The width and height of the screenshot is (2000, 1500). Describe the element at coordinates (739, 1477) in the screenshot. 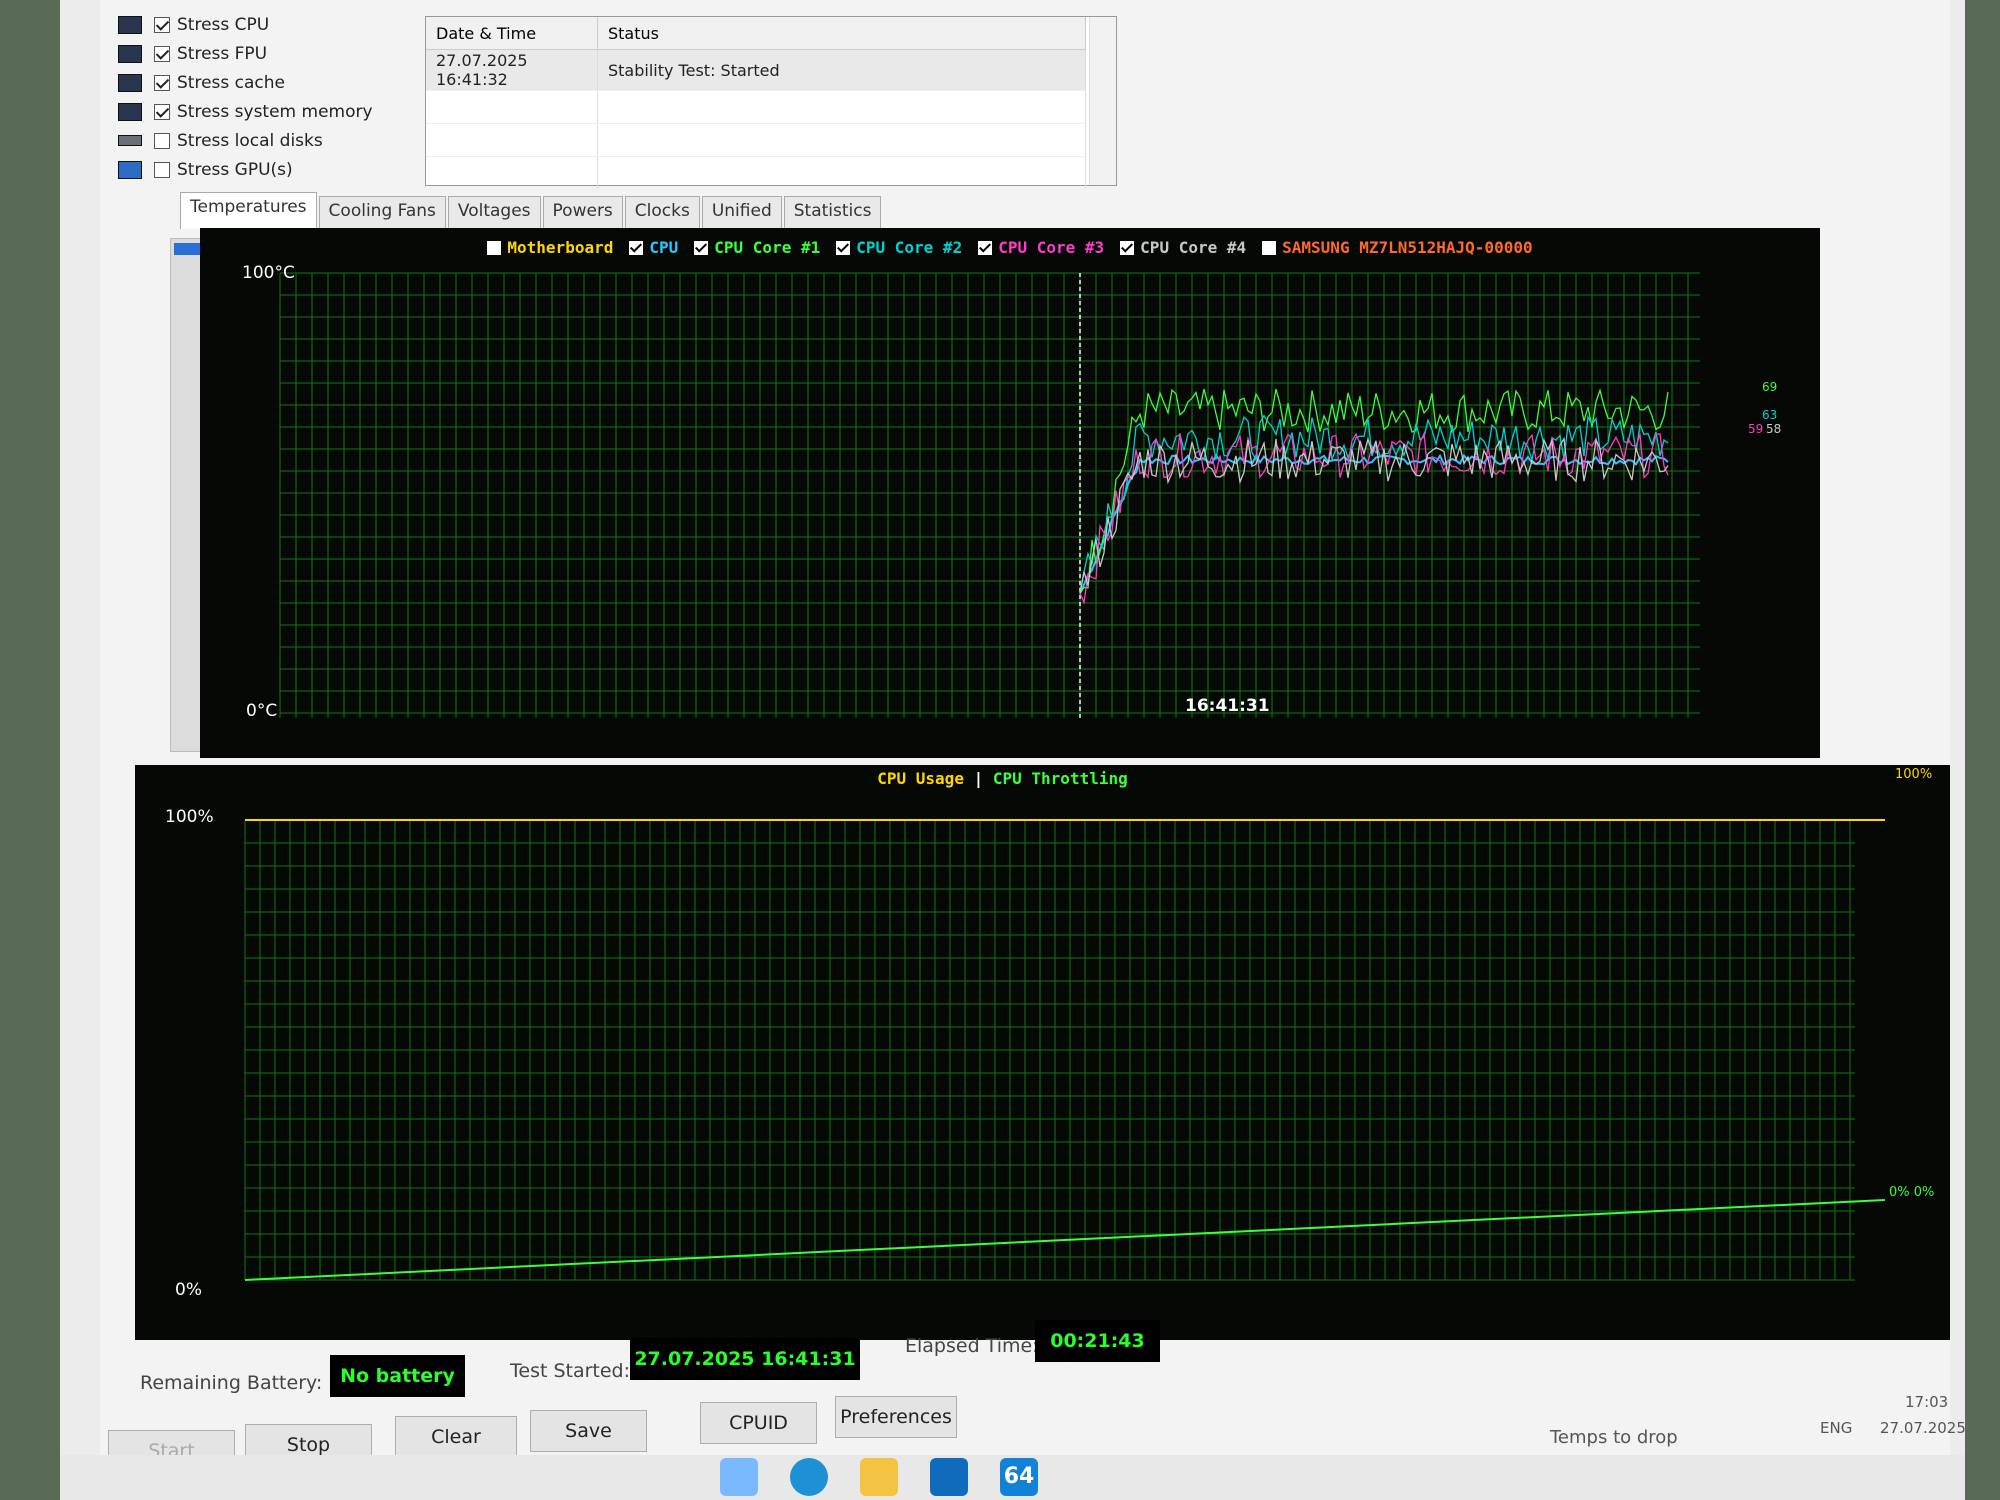

I see `copilot-app-icon` at that location.